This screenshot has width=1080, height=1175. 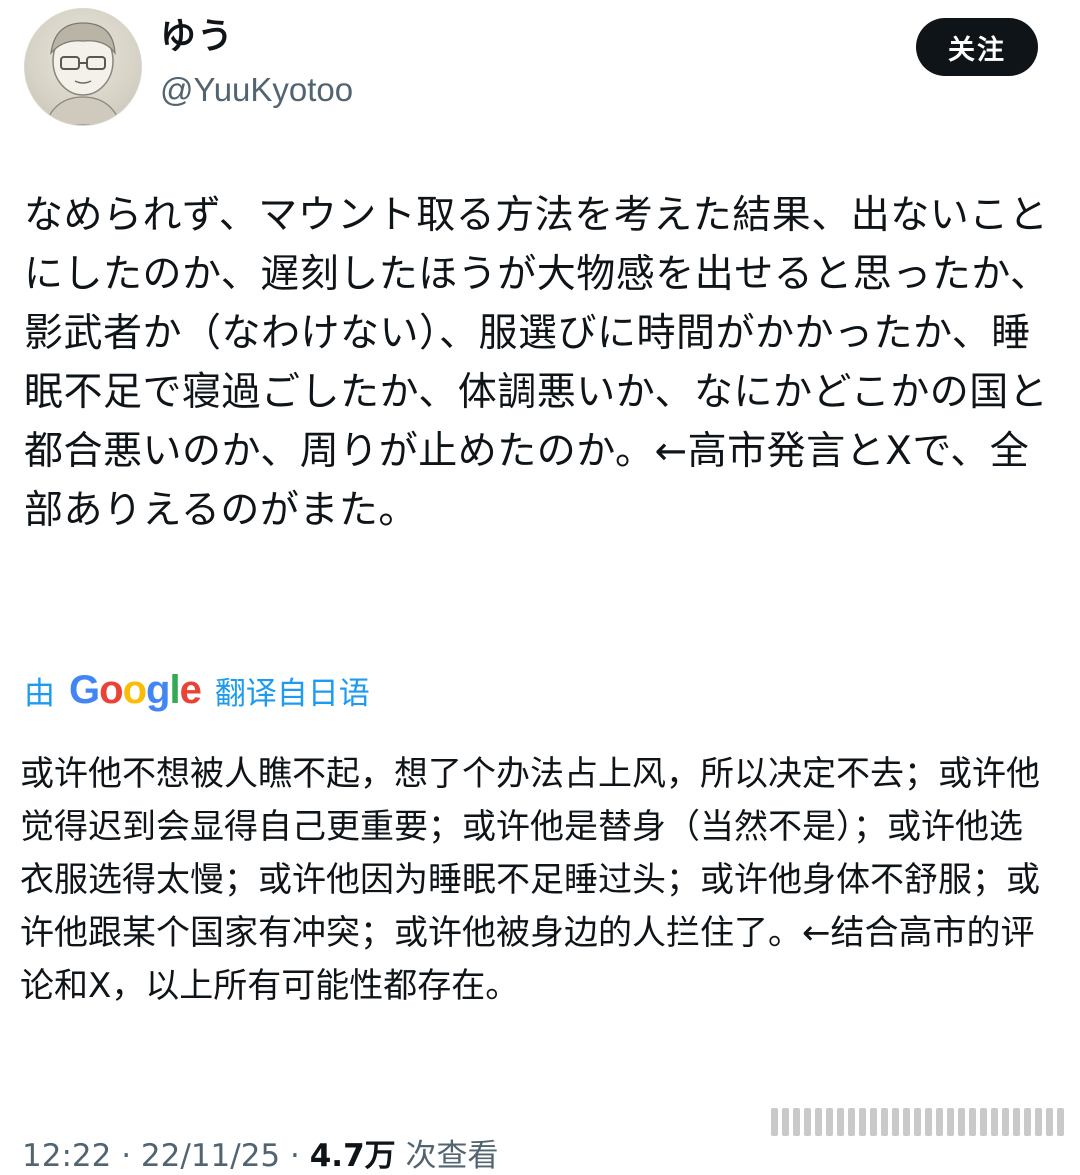 What do you see at coordinates (352, 1156) in the screenshot?
I see `views-count: 4.7万` at bounding box center [352, 1156].